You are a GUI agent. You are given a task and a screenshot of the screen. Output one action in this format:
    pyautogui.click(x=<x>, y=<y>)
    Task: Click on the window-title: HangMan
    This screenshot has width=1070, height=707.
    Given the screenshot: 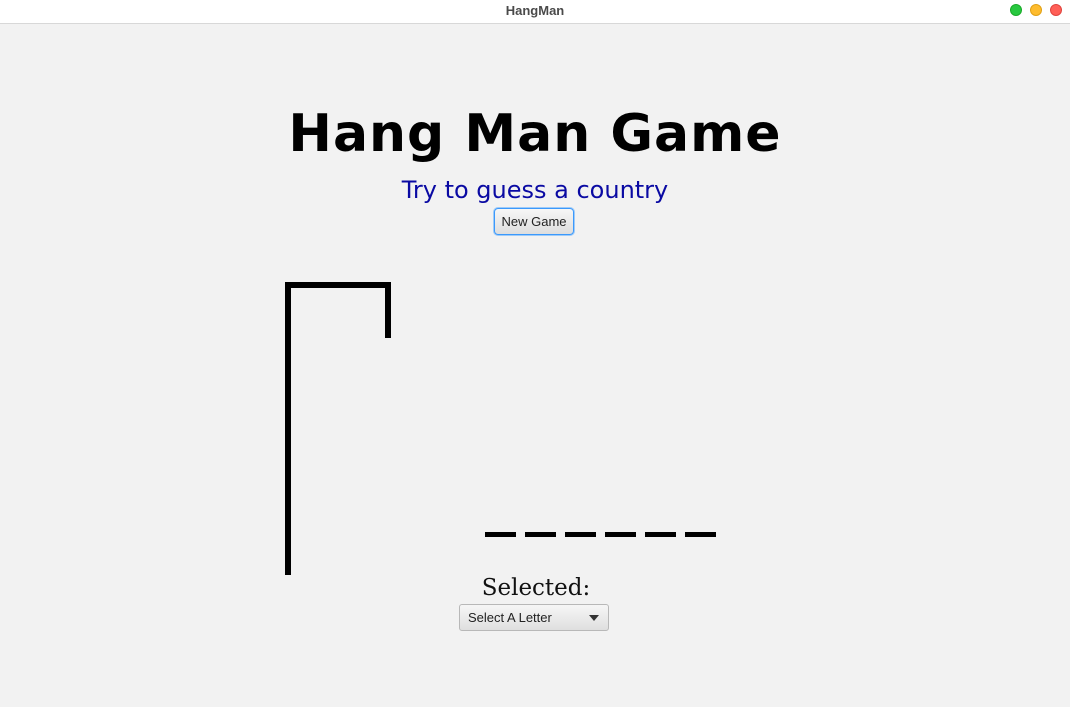 What is the action you would take?
    pyautogui.click(x=535, y=10)
    